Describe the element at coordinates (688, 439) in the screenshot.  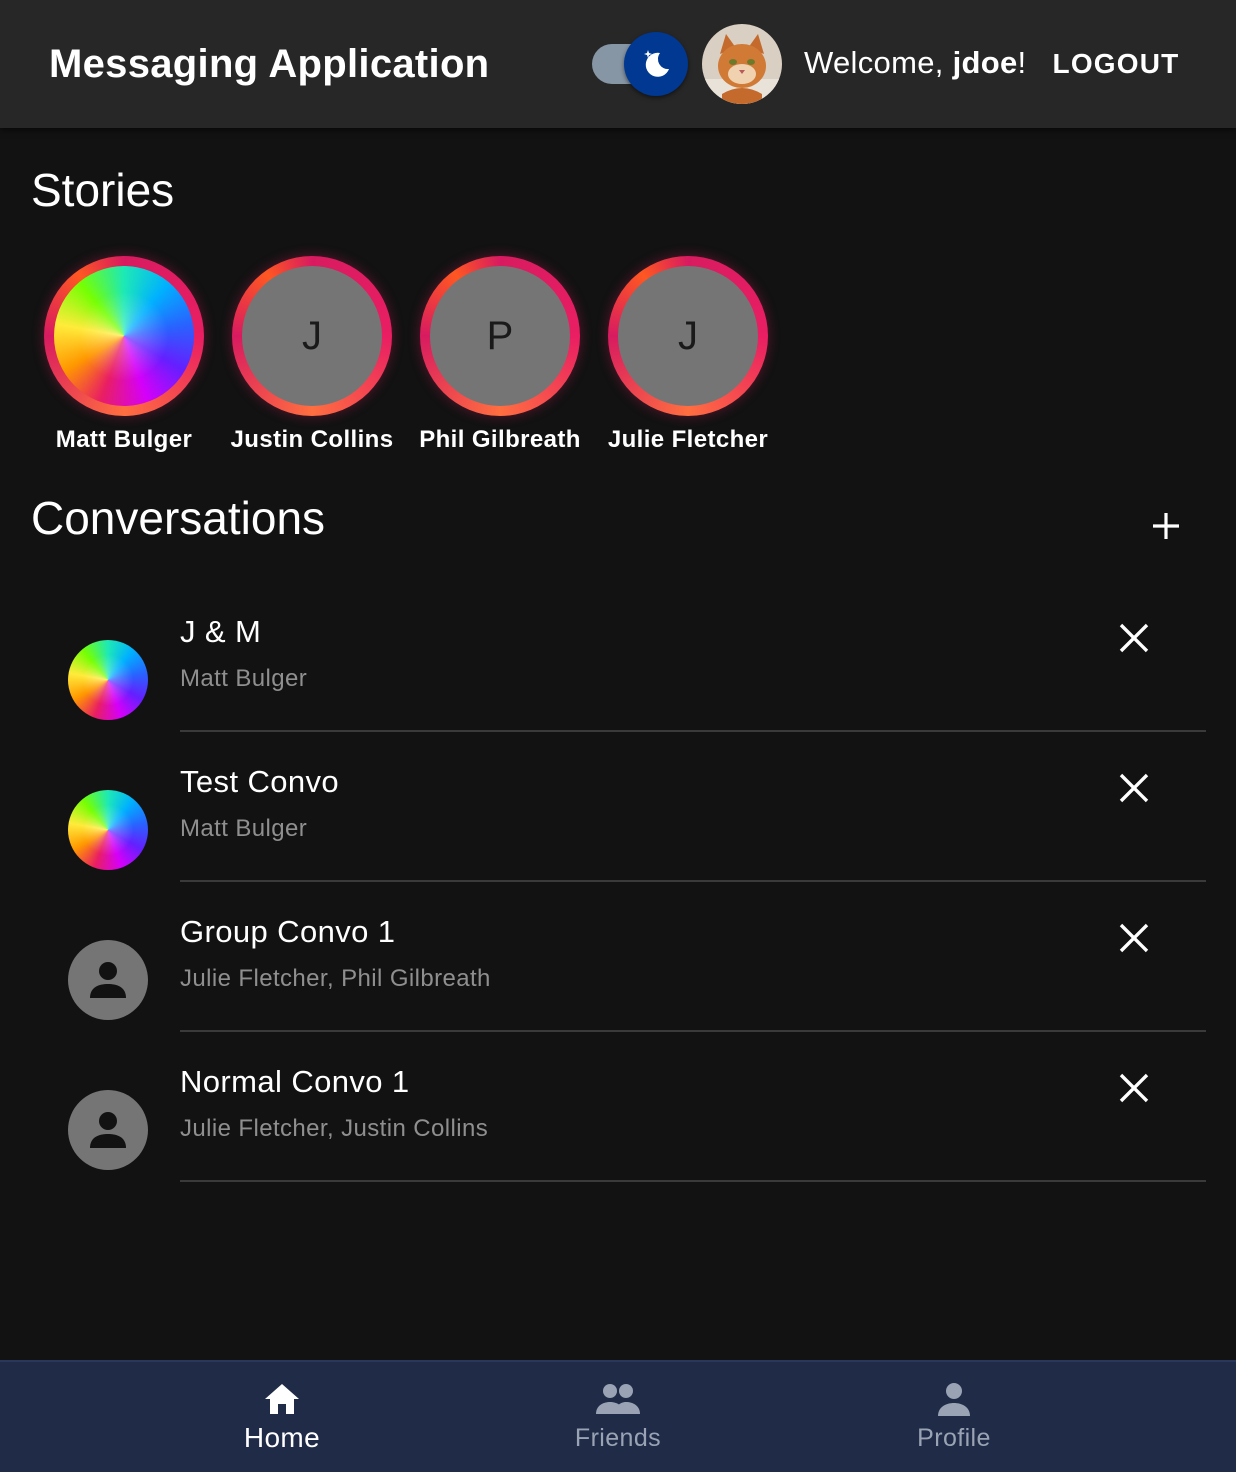
I see `story-name: Julie Fletcher` at that location.